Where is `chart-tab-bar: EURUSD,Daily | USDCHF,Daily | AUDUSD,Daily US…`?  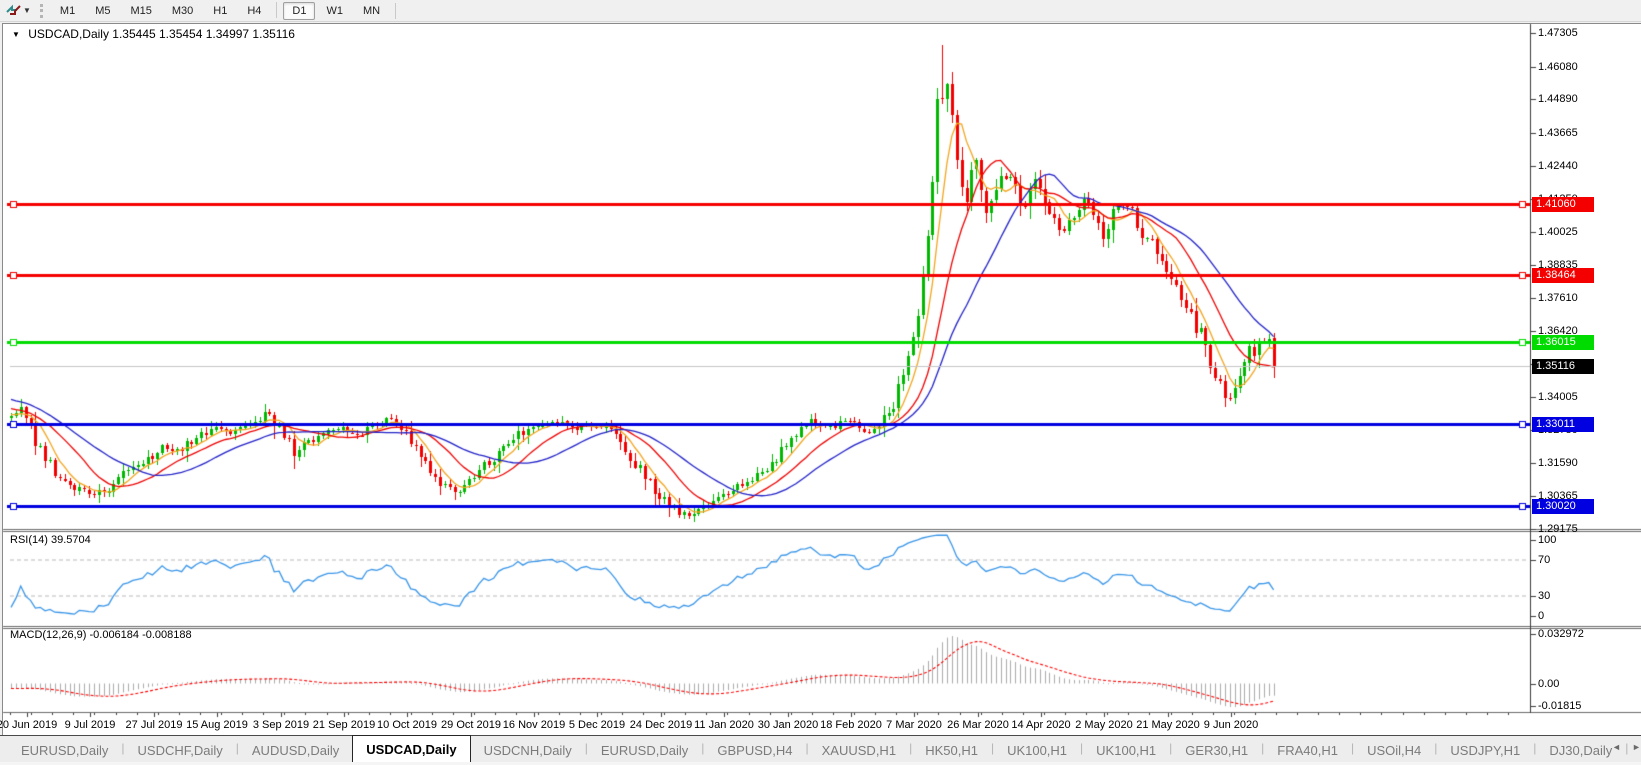 chart-tab-bar: EURUSD,Daily | USDCHF,Daily | AUDUSD,Daily US… is located at coordinates (820, 748).